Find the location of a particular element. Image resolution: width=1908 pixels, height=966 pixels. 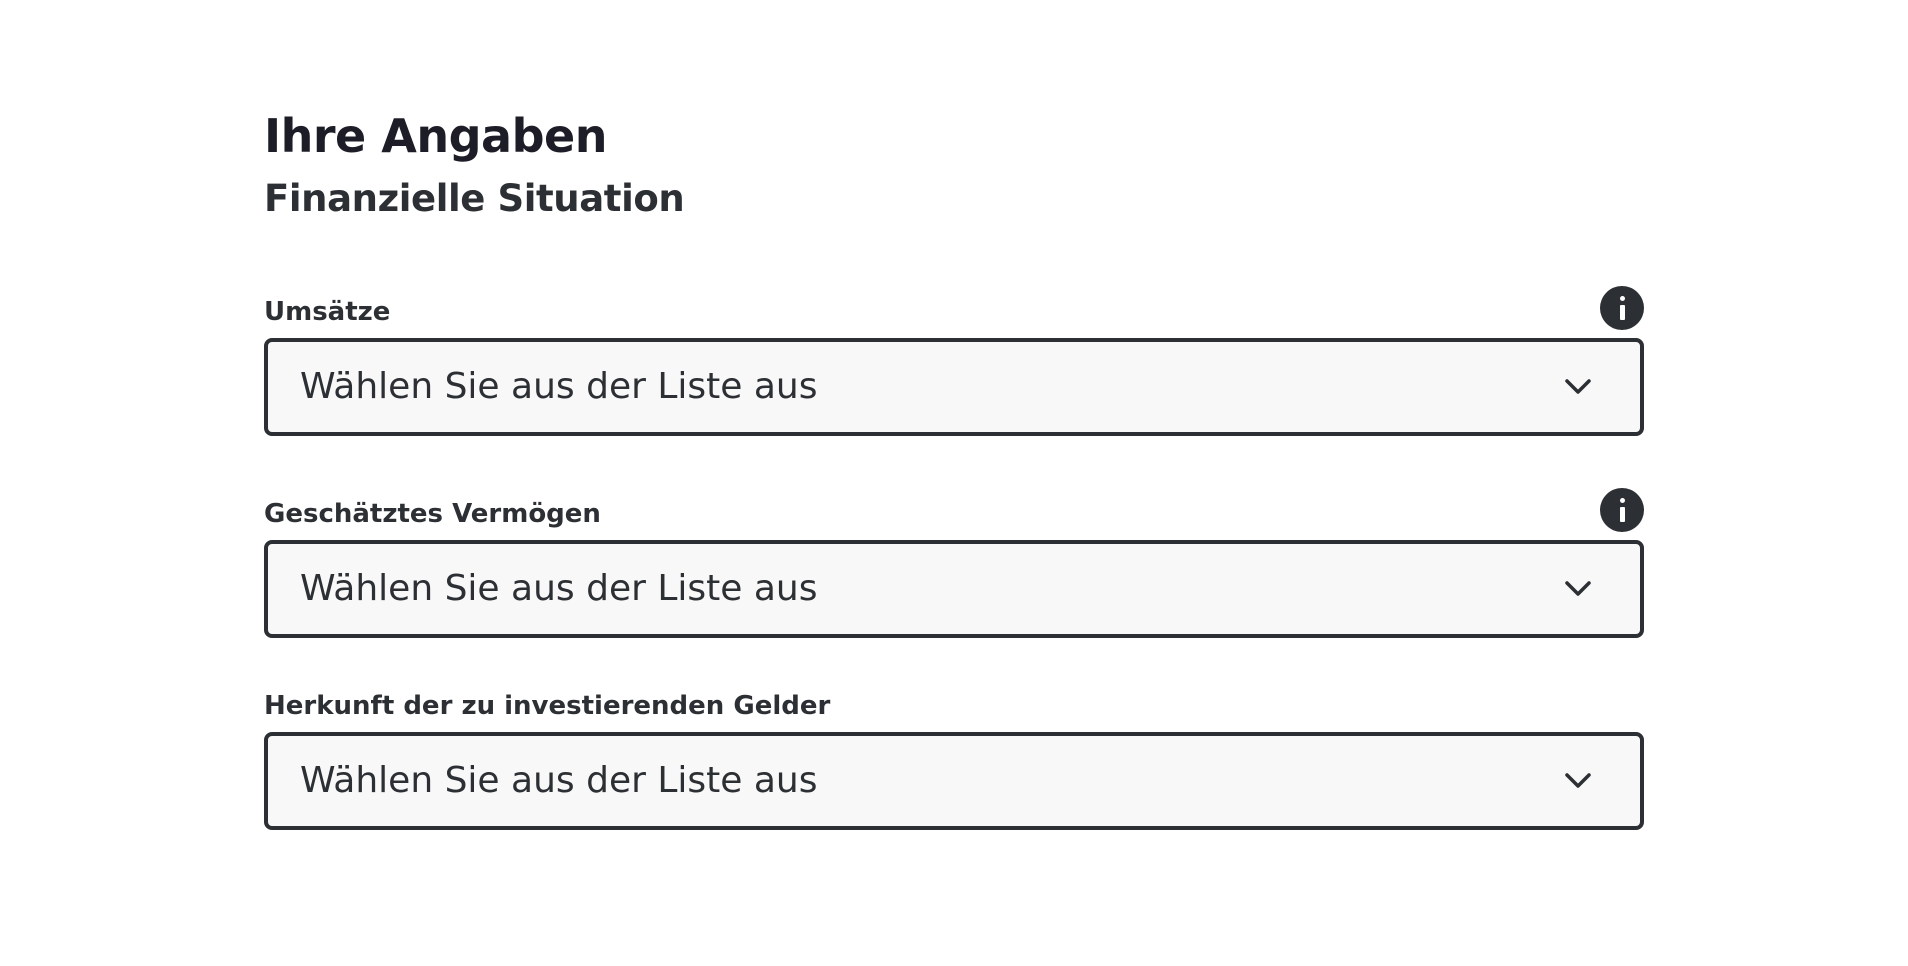

section-title: Finanzielle Situation is located at coordinates (474, 198).